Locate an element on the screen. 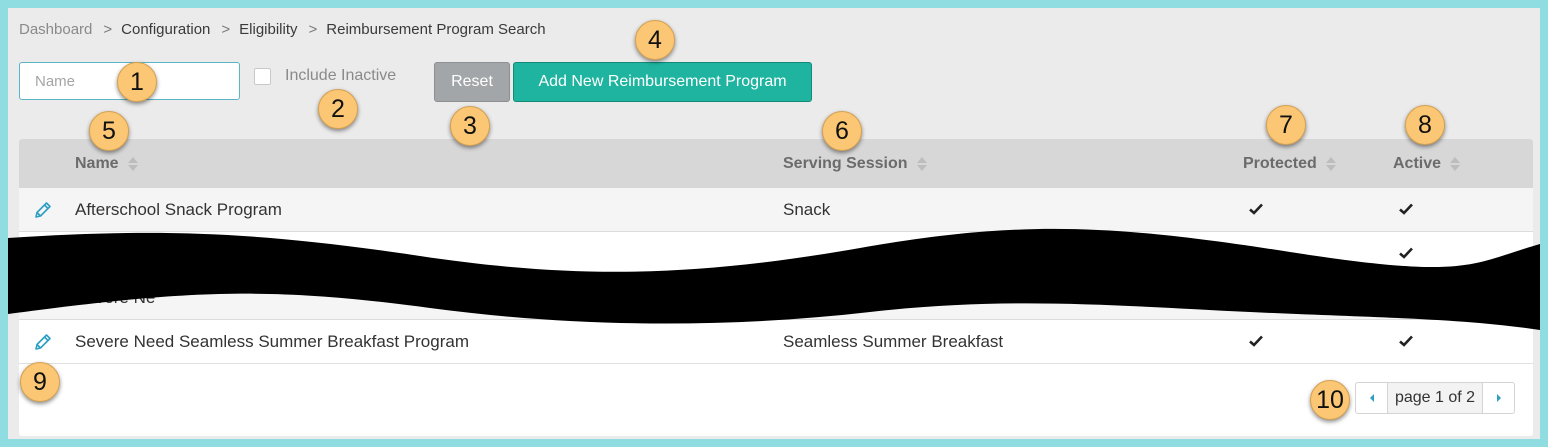 The height and width of the screenshot is (447, 1548). callout-badge-9: 9 is located at coordinates (40, 382).